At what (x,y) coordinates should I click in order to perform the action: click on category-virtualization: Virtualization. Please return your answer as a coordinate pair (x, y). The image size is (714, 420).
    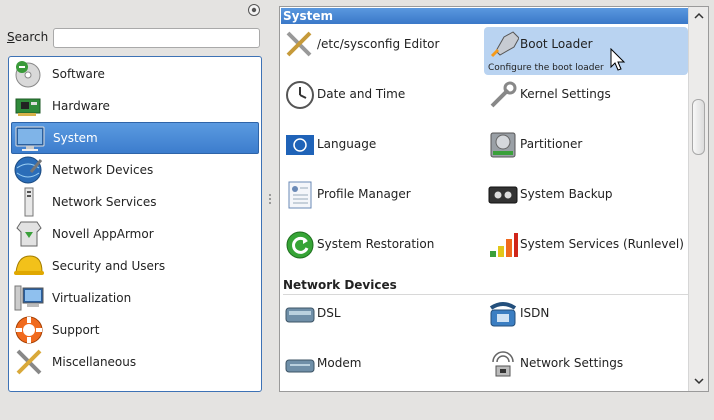
    Looking at the image, I should click on (135, 298).